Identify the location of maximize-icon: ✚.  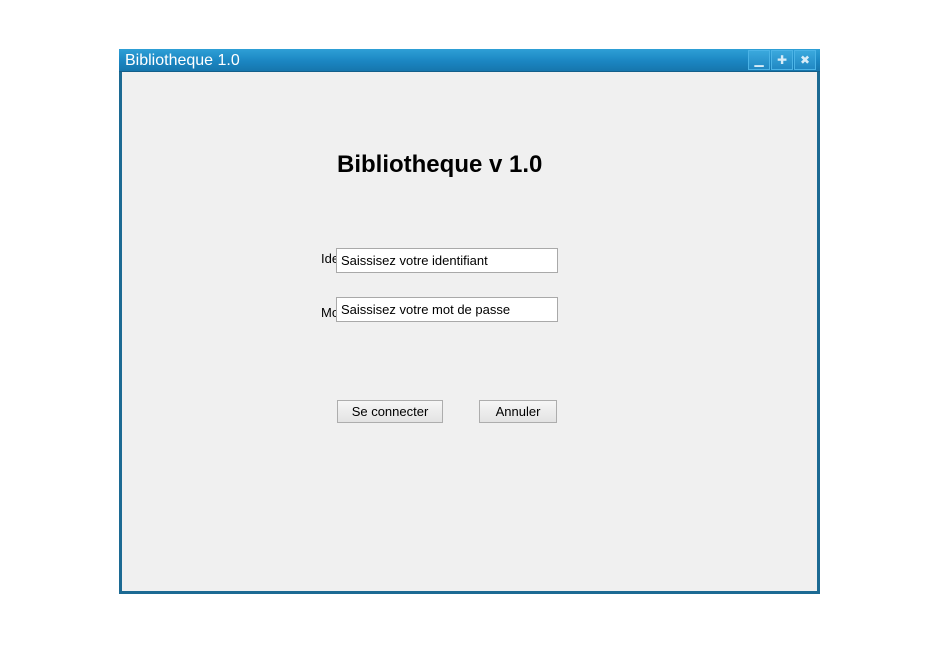
(782, 60).